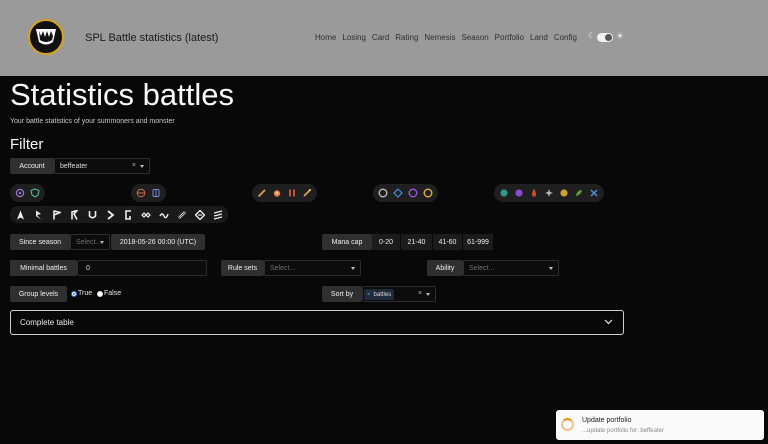 The height and width of the screenshot is (444, 768). I want to click on water-cross-icon, so click(594, 193).